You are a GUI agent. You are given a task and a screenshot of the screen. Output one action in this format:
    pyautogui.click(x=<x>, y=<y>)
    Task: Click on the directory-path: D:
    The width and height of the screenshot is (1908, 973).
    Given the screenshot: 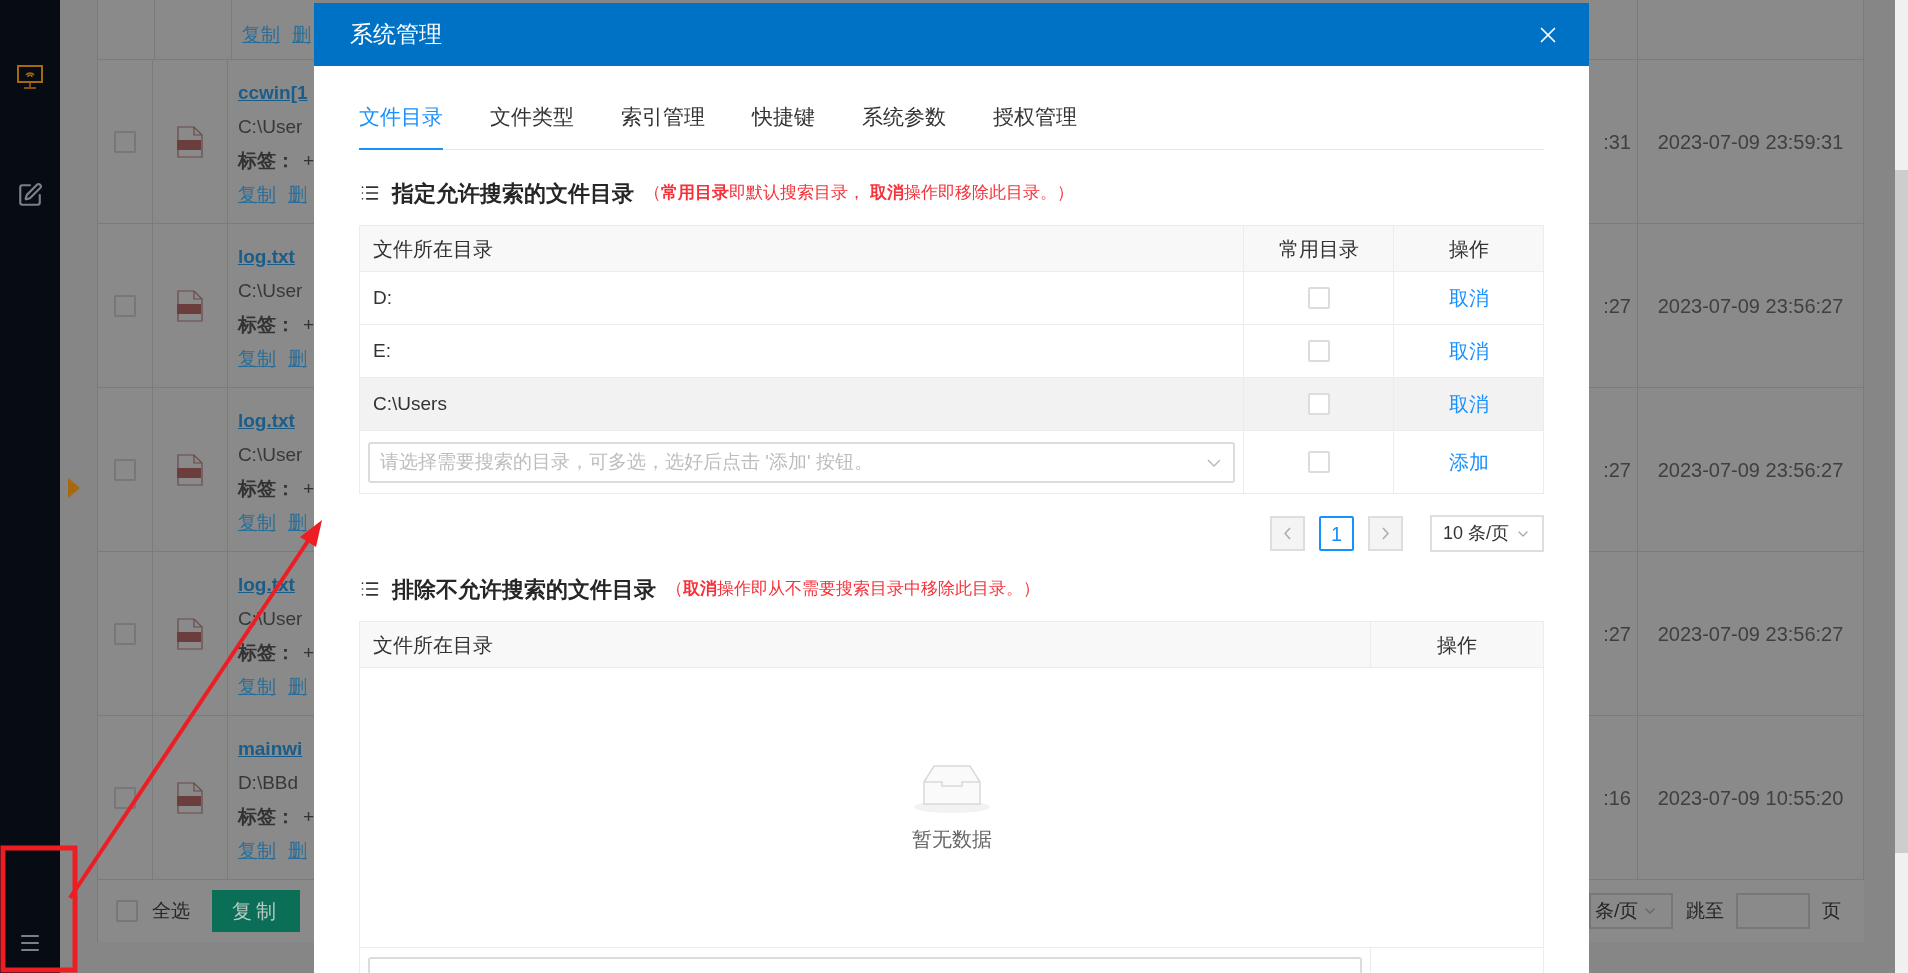 What is the action you would take?
    pyautogui.click(x=382, y=297)
    